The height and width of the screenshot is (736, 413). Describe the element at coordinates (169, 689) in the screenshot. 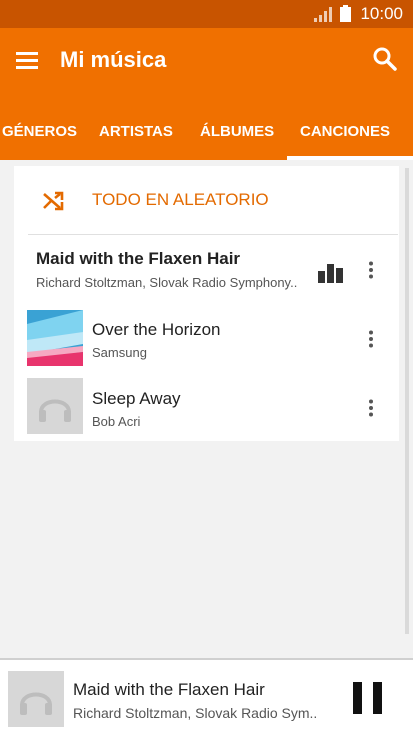

I see `player-title: Maid with the Flaxen Hair` at that location.